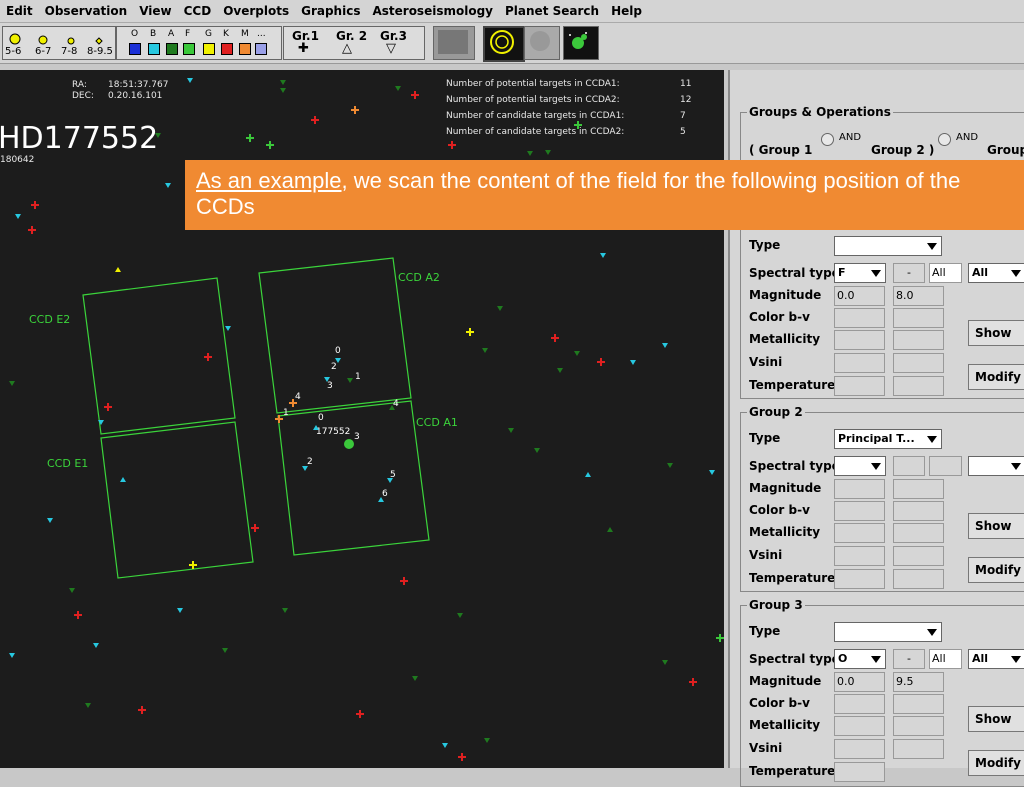  Describe the element at coordinates (859, 579) in the screenshot. I see `group2-temp-min-field` at that location.